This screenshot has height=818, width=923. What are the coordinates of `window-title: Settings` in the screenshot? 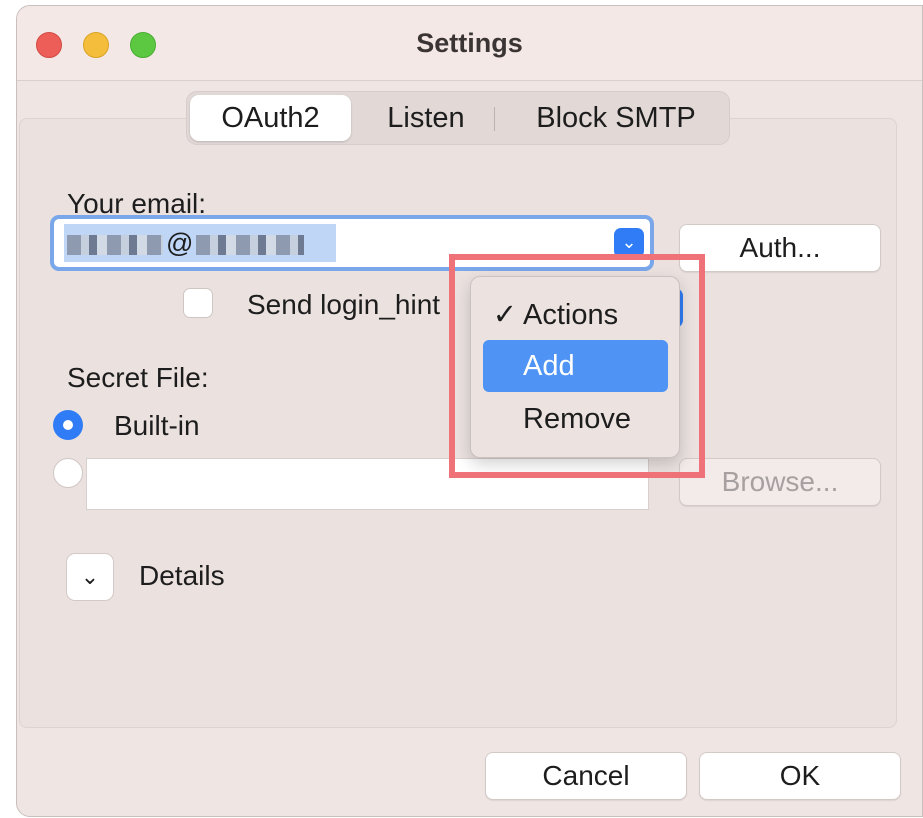 It's located at (469, 43).